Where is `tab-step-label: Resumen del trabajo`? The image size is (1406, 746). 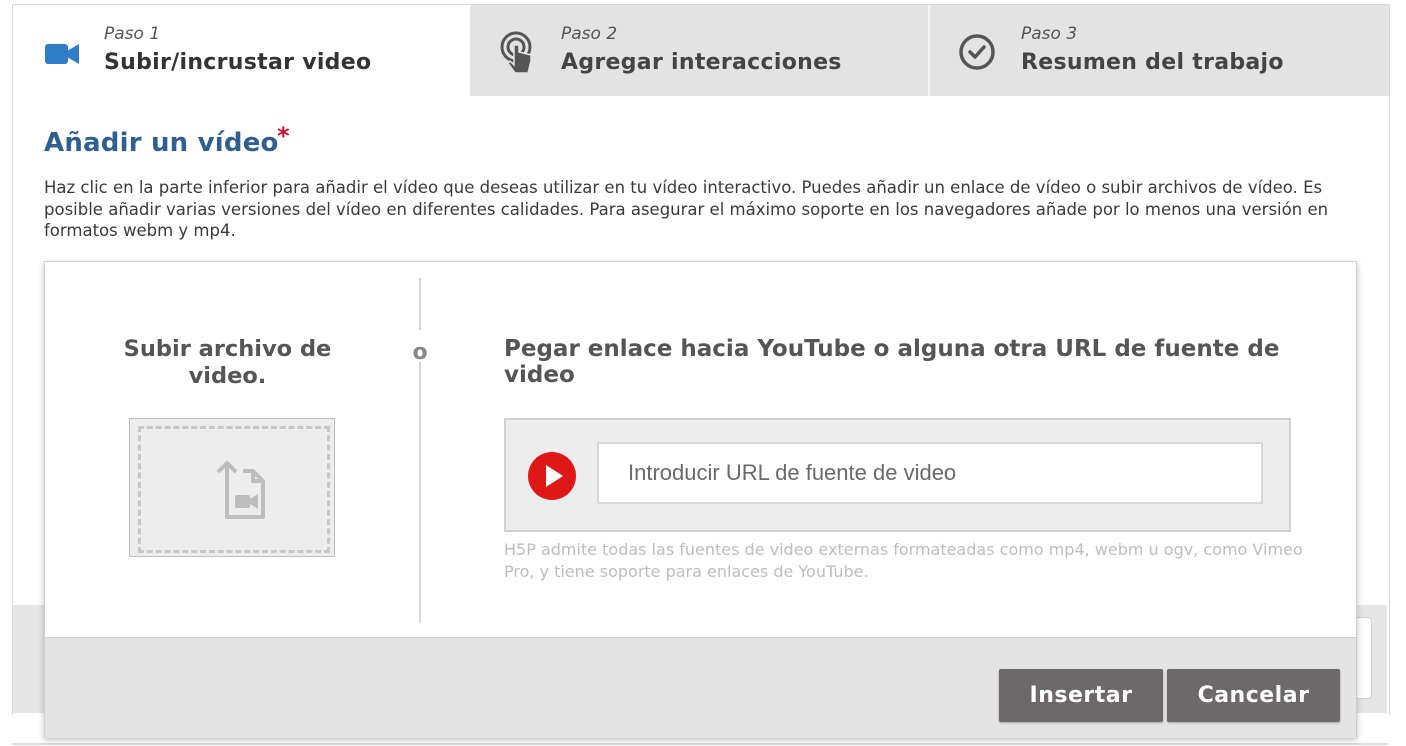
tab-step-label: Resumen del trabajo is located at coordinates (1152, 62).